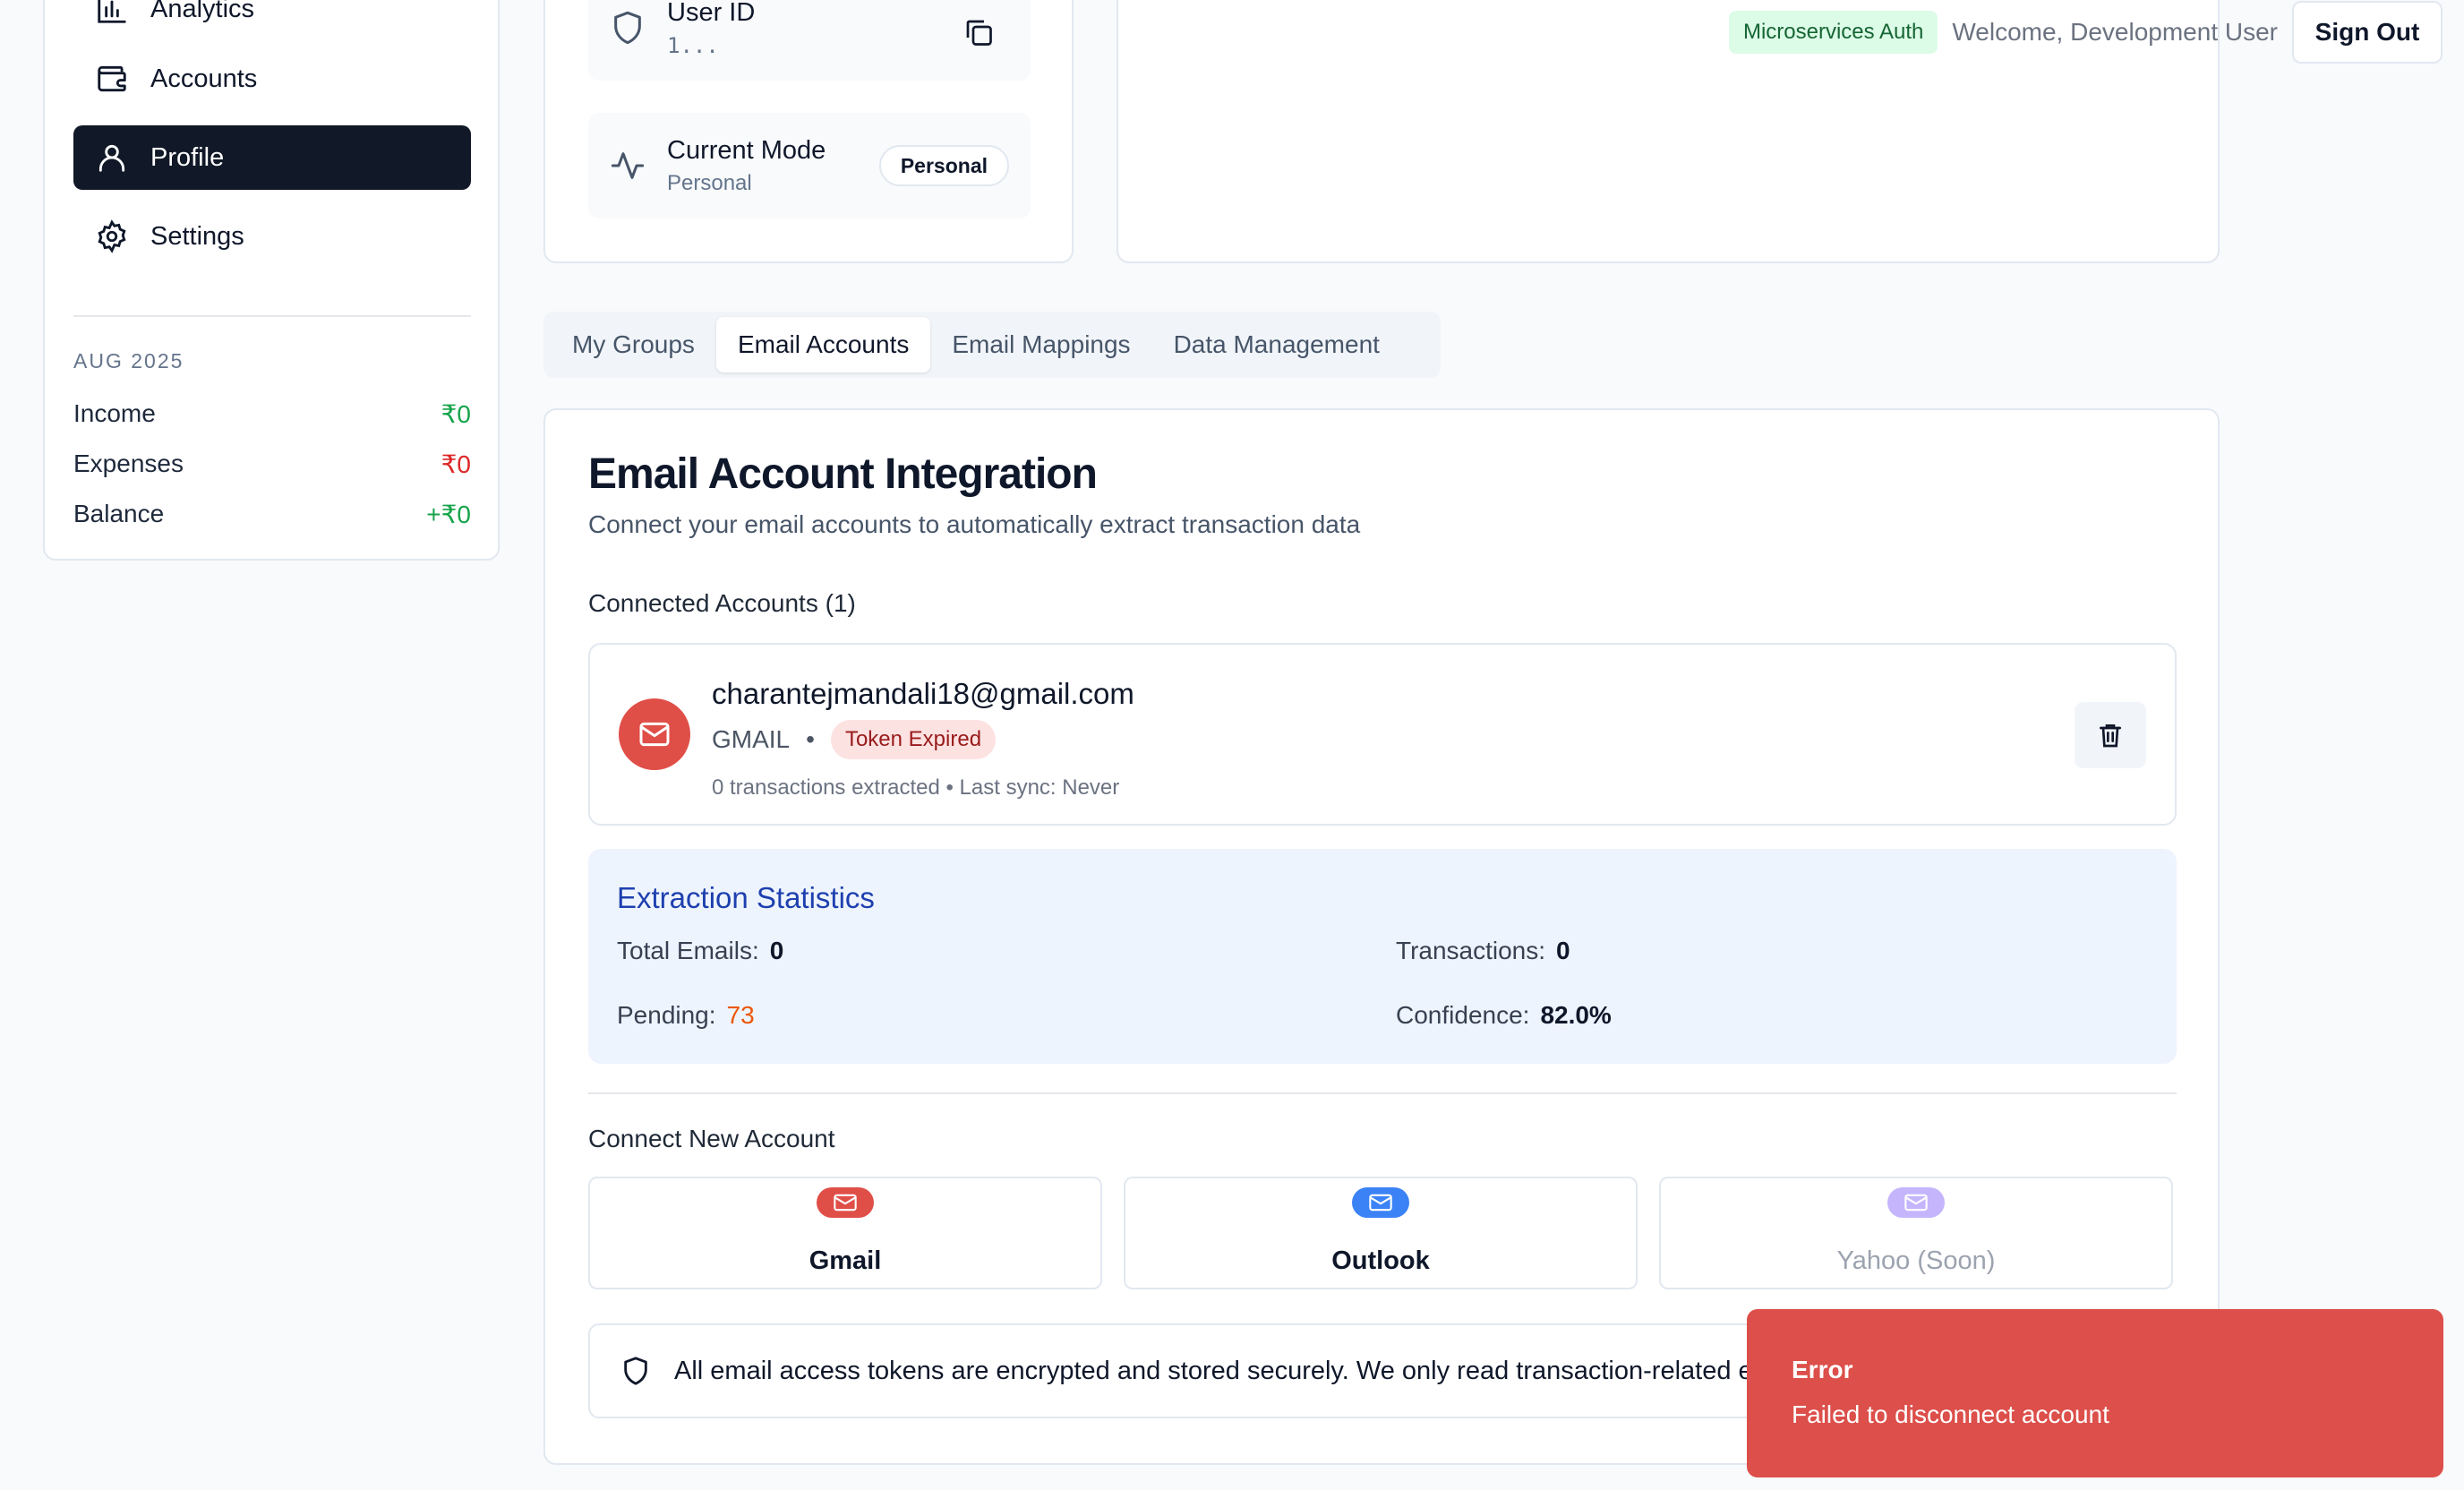 The height and width of the screenshot is (1490, 2464). I want to click on tab-data-management: Data Management, so click(1276, 344).